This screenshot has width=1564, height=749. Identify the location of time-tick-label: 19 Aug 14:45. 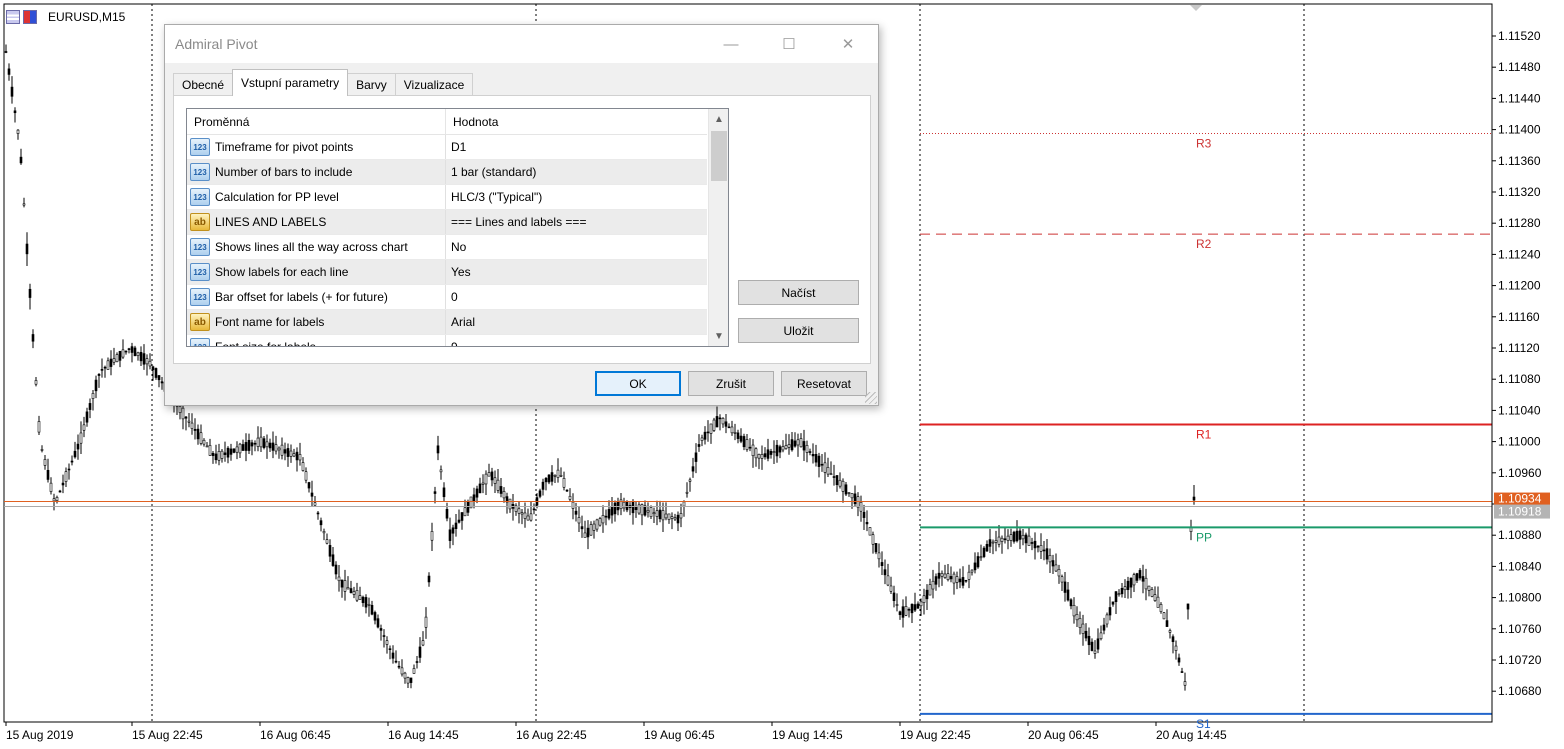
(807, 735).